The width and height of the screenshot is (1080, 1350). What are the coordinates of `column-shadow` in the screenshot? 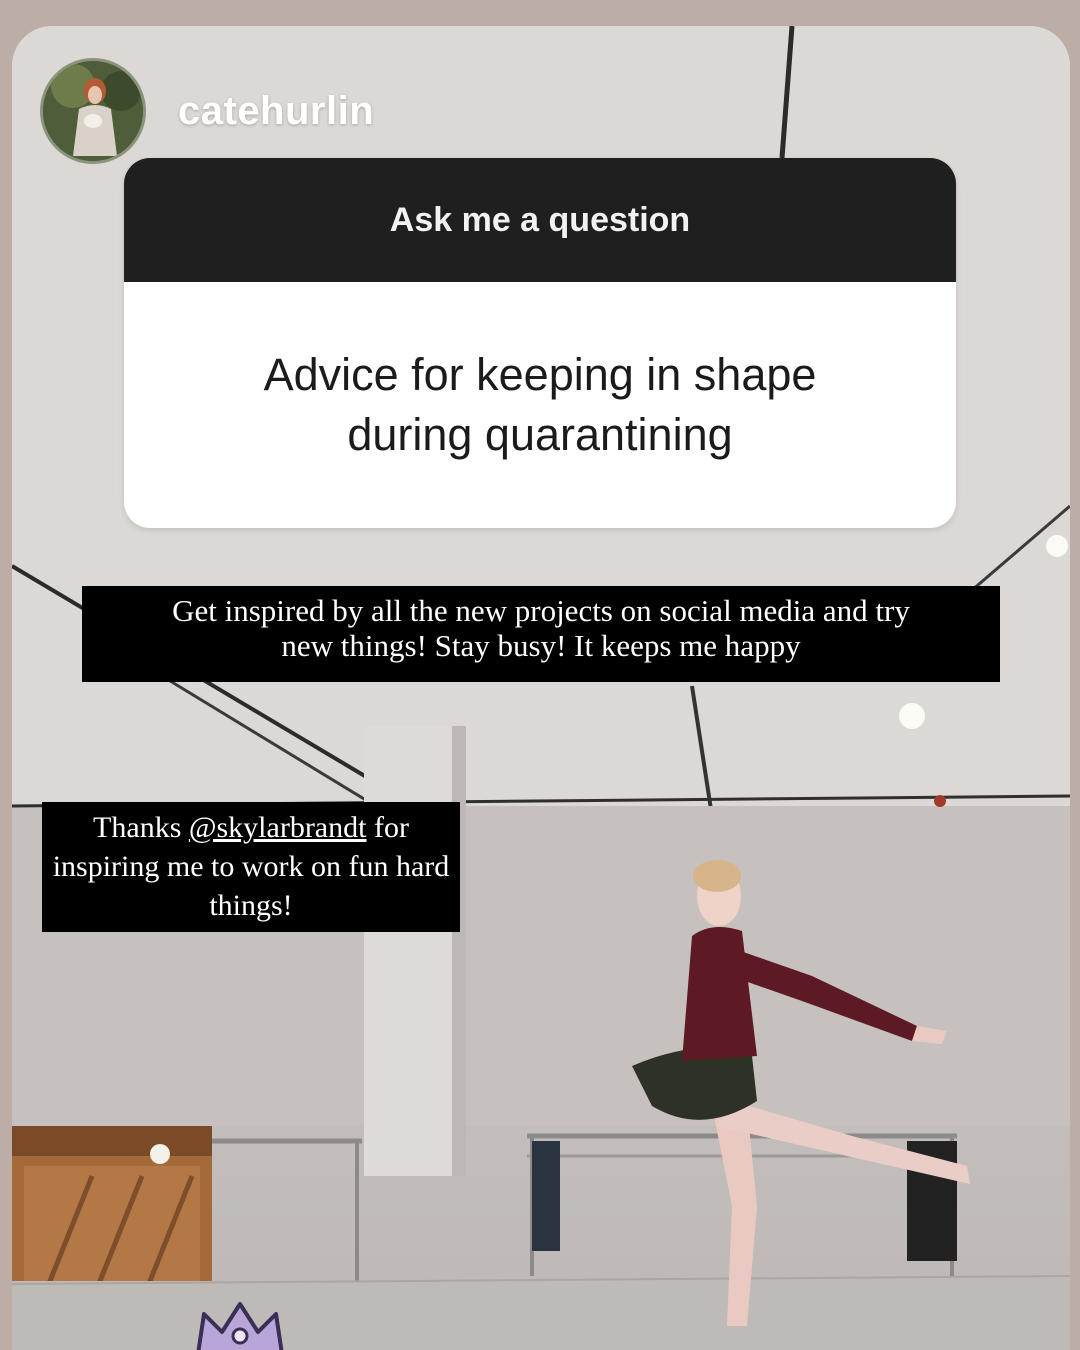 It's located at (459, 951).